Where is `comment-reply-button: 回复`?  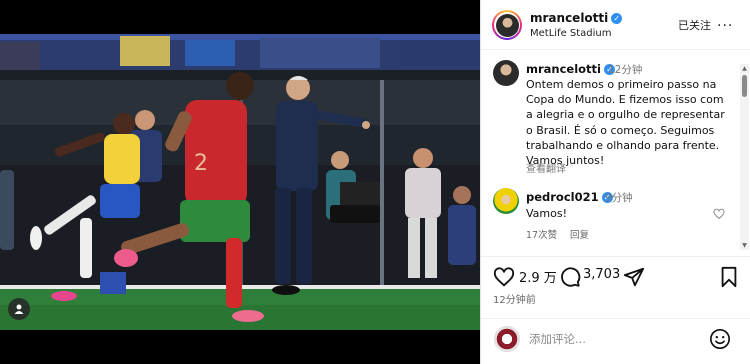 comment-reply-button: 回复 is located at coordinates (579, 234).